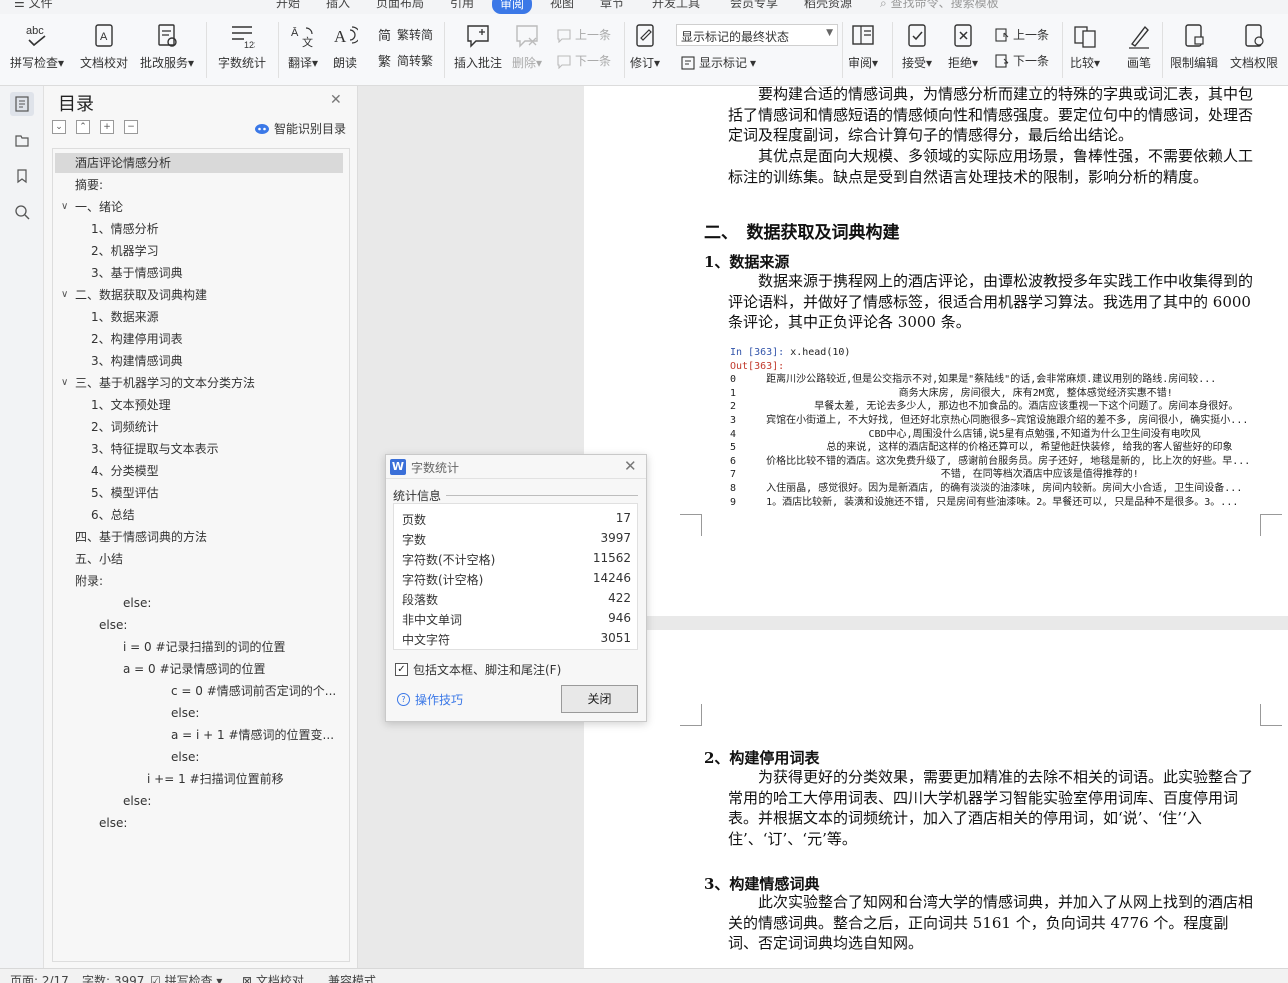 The height and width of the screenshot is (983, 1288). I want to click on command-search: ⌕ 查找命令、搜索模板, so click(939, 5).